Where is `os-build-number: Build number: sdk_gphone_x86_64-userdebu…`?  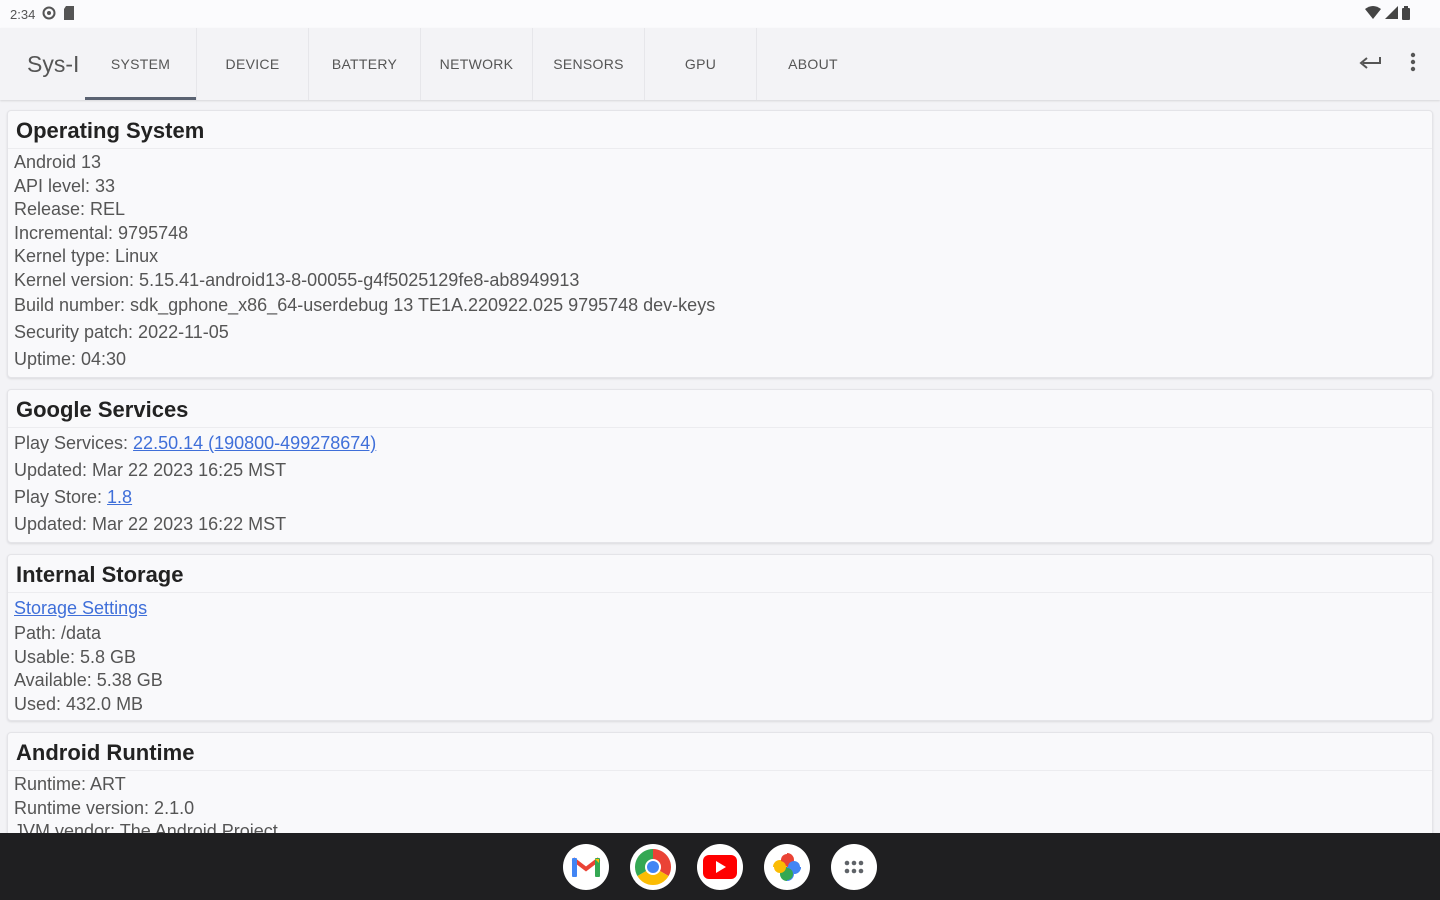 os-build-number: Build number: sdk_gphone_x86_64-userdebu… is located at coordinates (365, 305).